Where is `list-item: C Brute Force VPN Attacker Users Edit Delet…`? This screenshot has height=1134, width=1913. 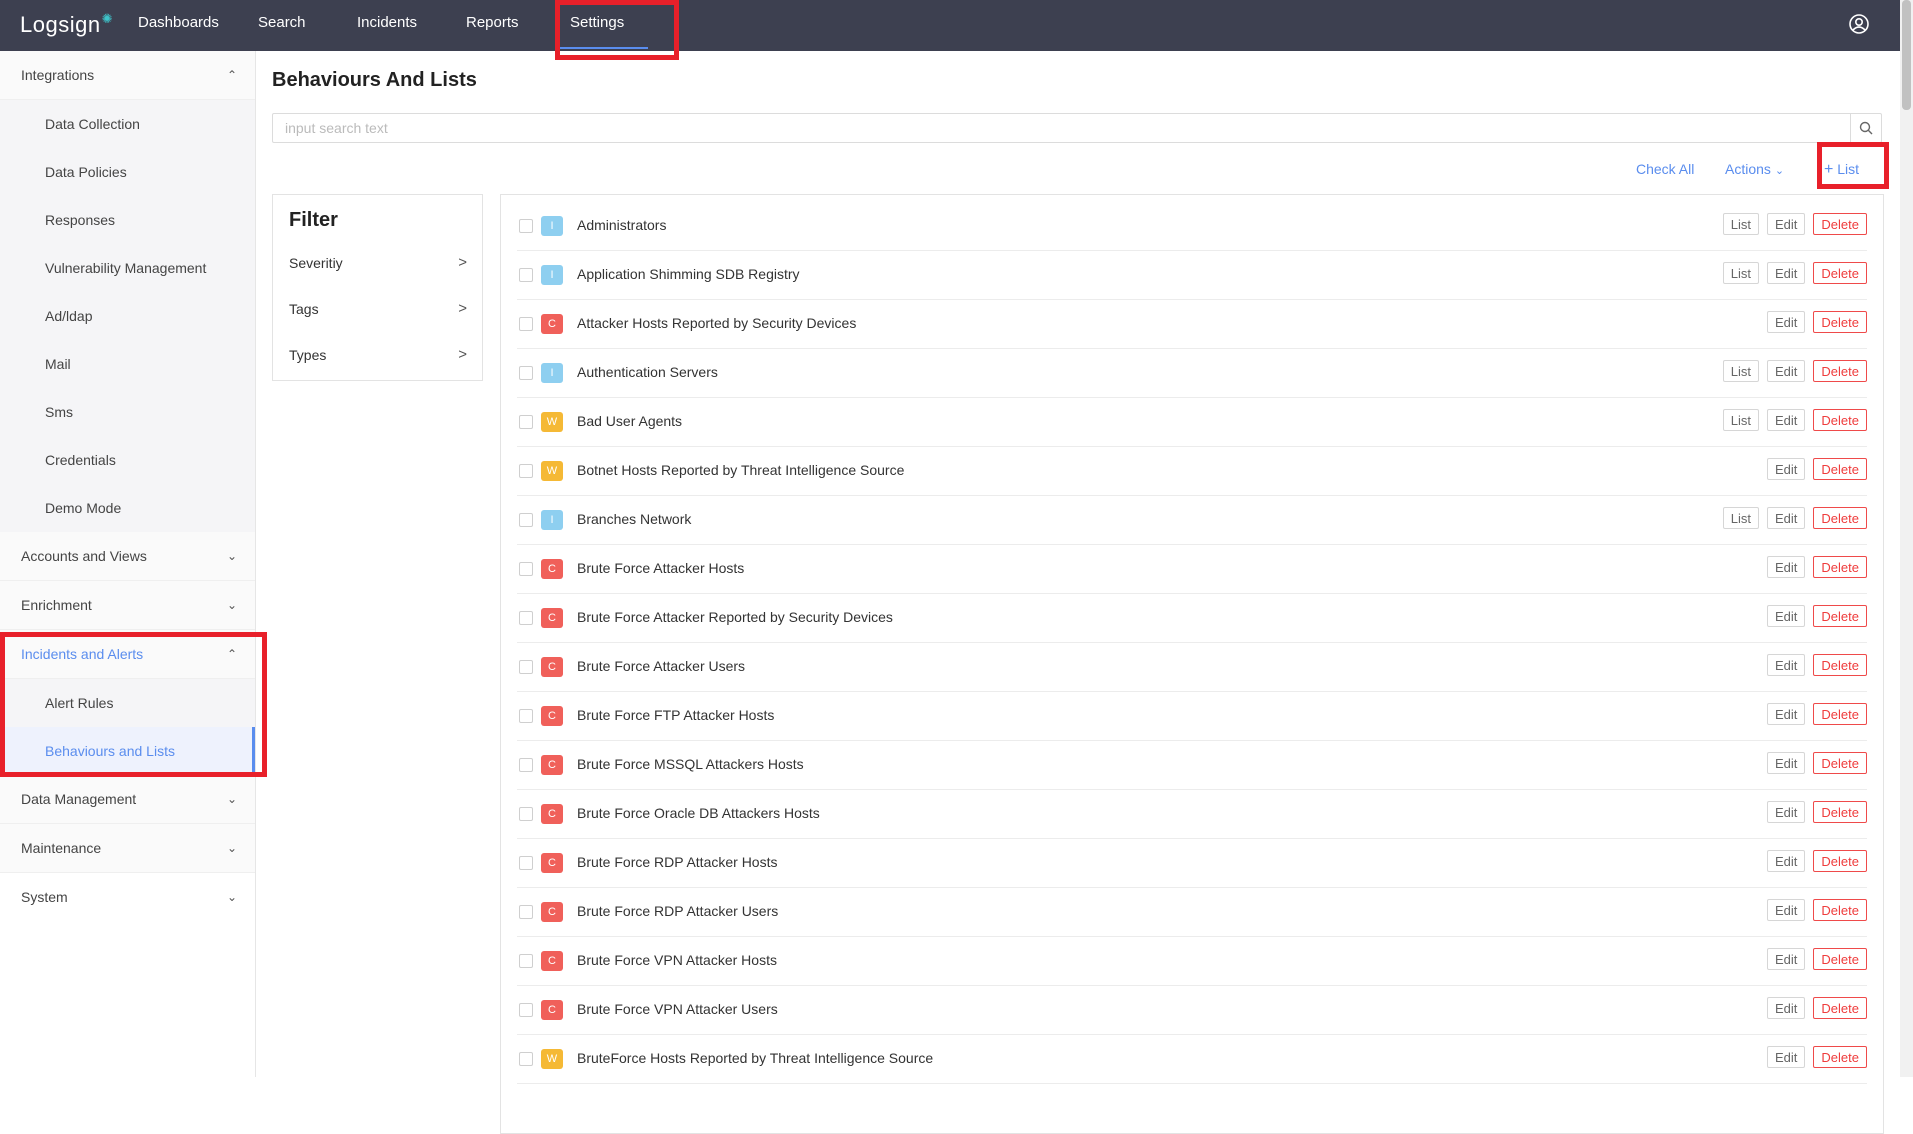
list-item: C Brute Force VPN Attacker Users Edit Delet… is located at coordinates (1192, 1010).